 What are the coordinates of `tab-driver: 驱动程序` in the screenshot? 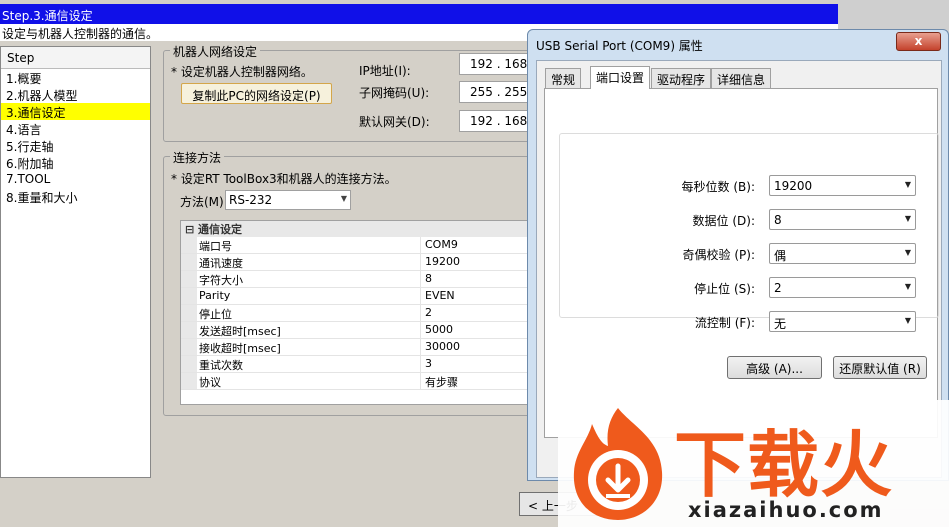 It's located at (681, 78).